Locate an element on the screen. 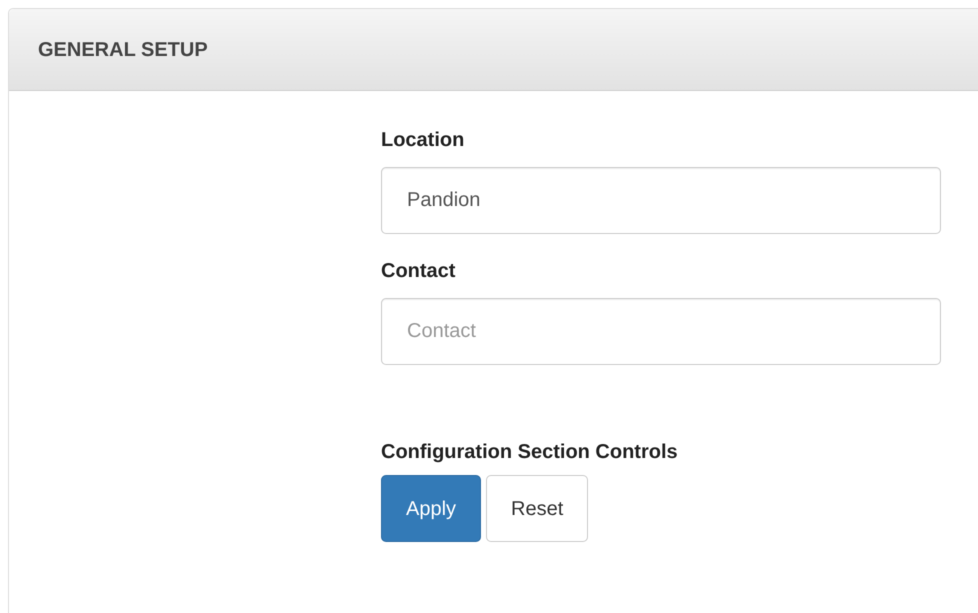 Image resolution: width=978 pixels, height=613 pixels. apply-button: Apply is located at coordinates (431, 508).